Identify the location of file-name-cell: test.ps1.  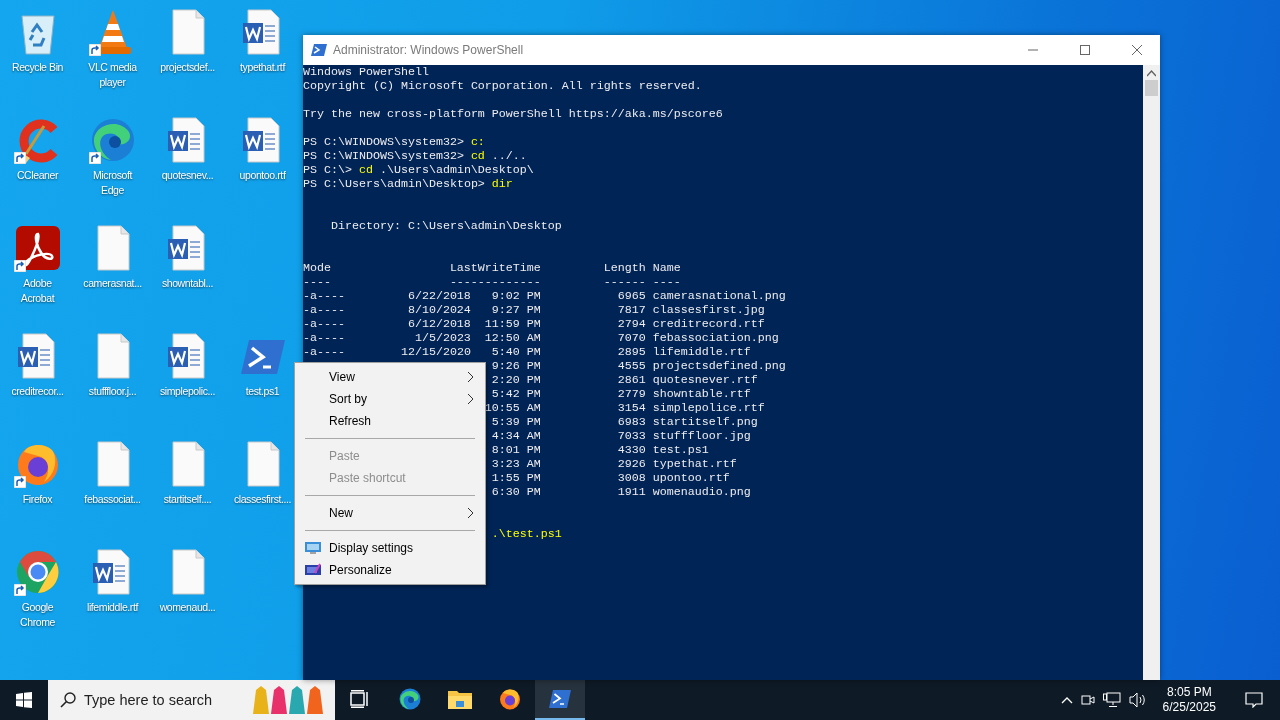
(680, 450).